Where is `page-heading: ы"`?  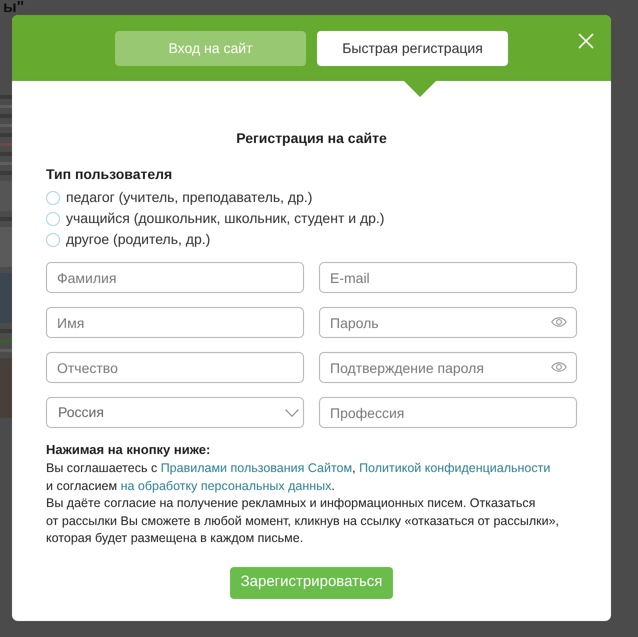 page-heading: ы" is located at coordinates (13, 8).